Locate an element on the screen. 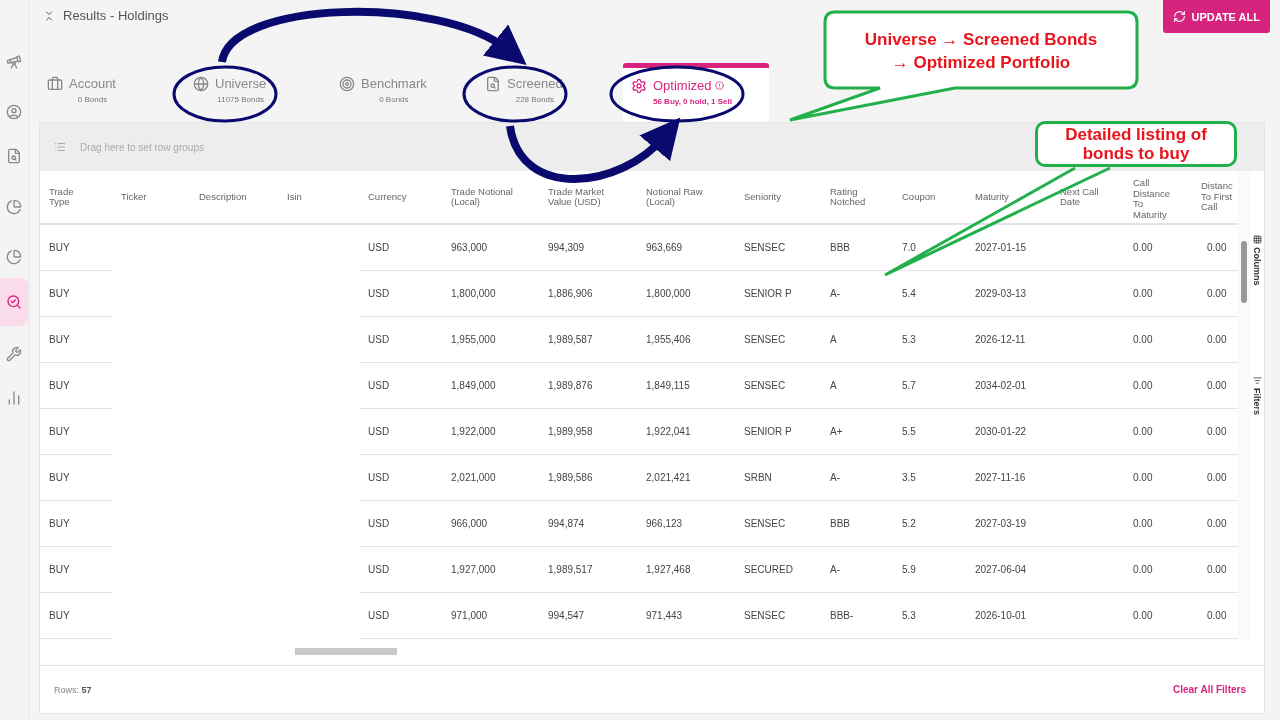 The image size is (1280, 720). table-cell: 2027-11-16 is located at coordinates (1008, 478).